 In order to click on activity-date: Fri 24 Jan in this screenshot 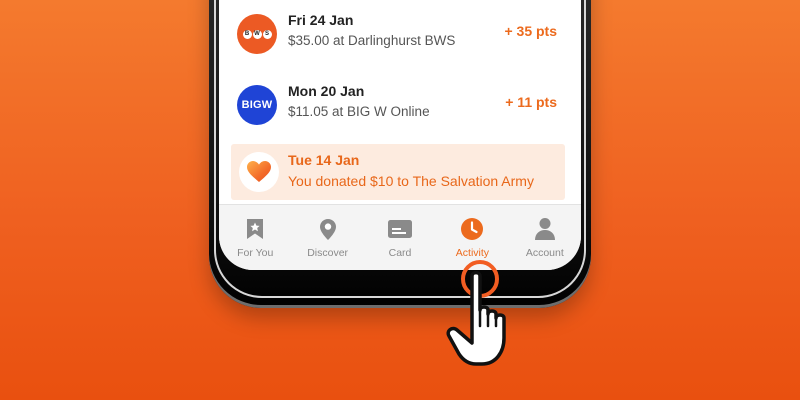, I will do `click(321, 20)`.